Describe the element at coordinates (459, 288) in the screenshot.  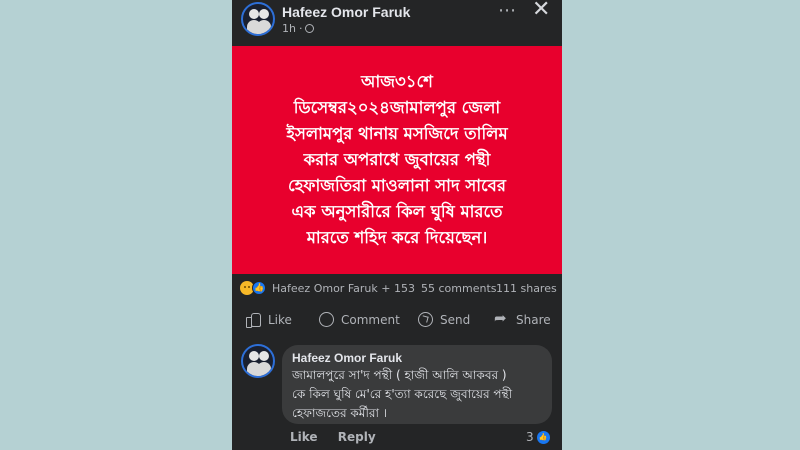
I see `comments-count: 55 comments` at that location.